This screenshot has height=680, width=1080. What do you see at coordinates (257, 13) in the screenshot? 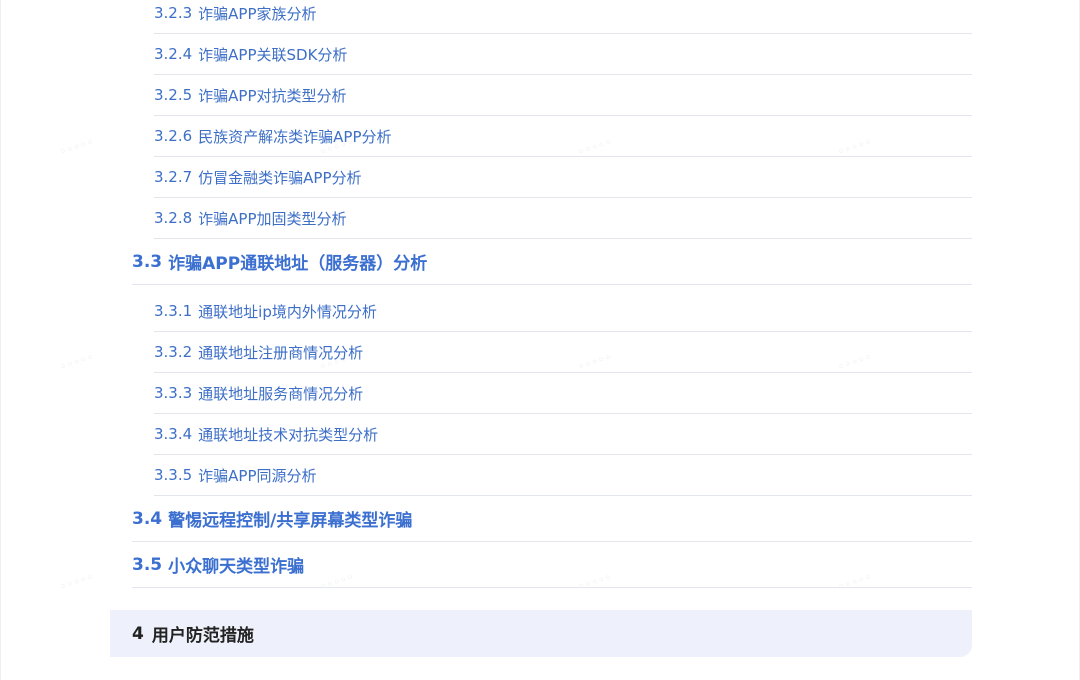
I see `toc-item-label: 诈骗APP家族分析` at bounding box center [257, 13].